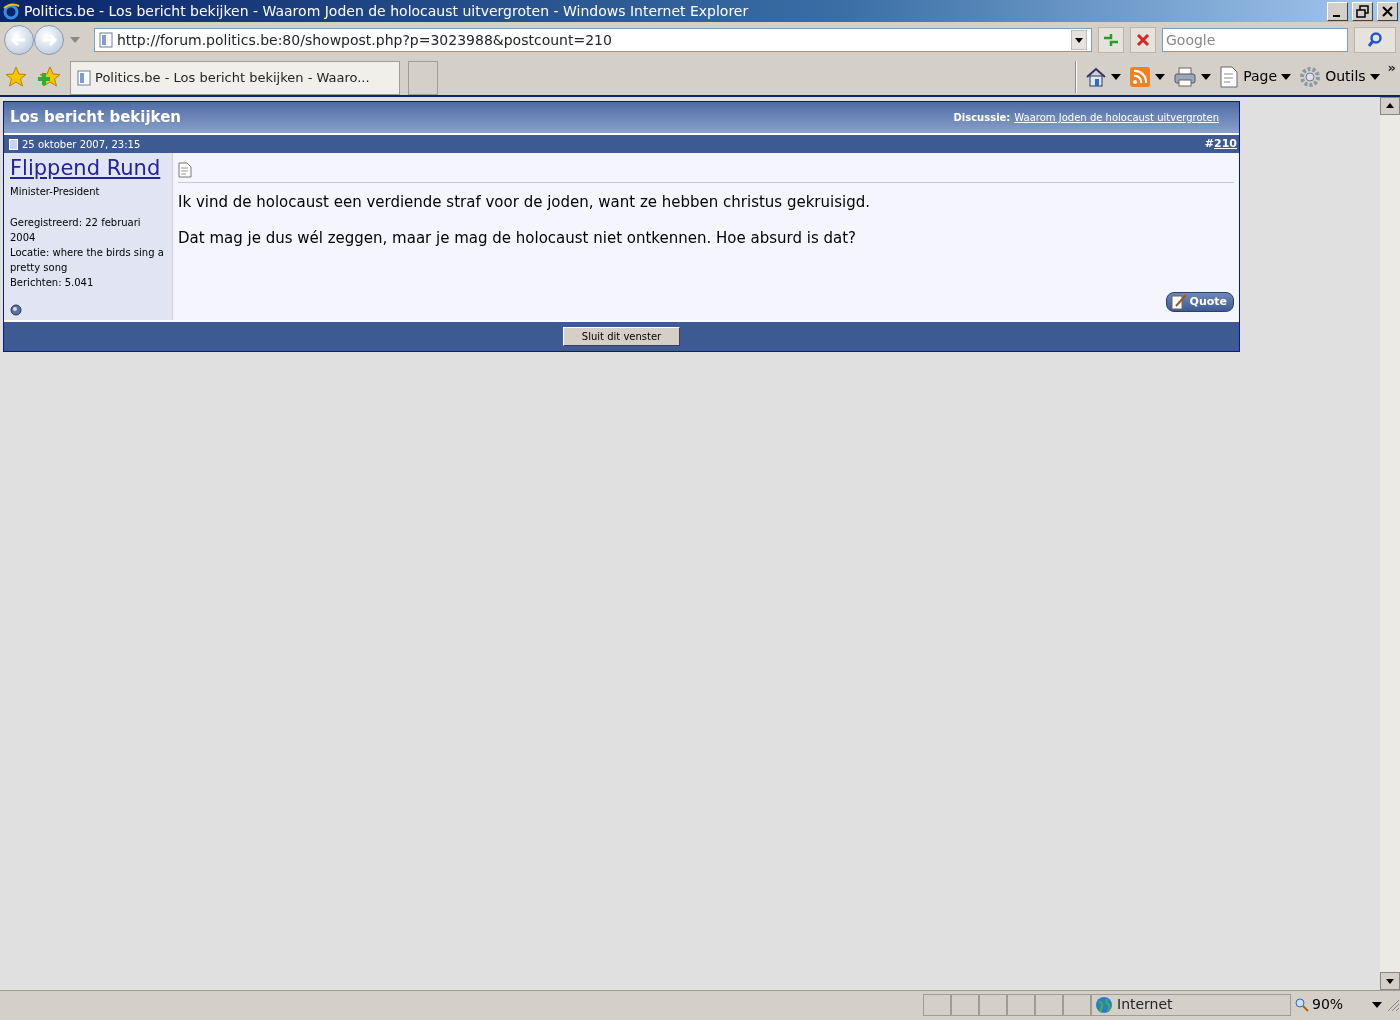  What do you see at coordinates (81, 144) in the screenshot?
I see `post-date: 25 oktober 2007, 23:15` at bounding box center [81, 144].